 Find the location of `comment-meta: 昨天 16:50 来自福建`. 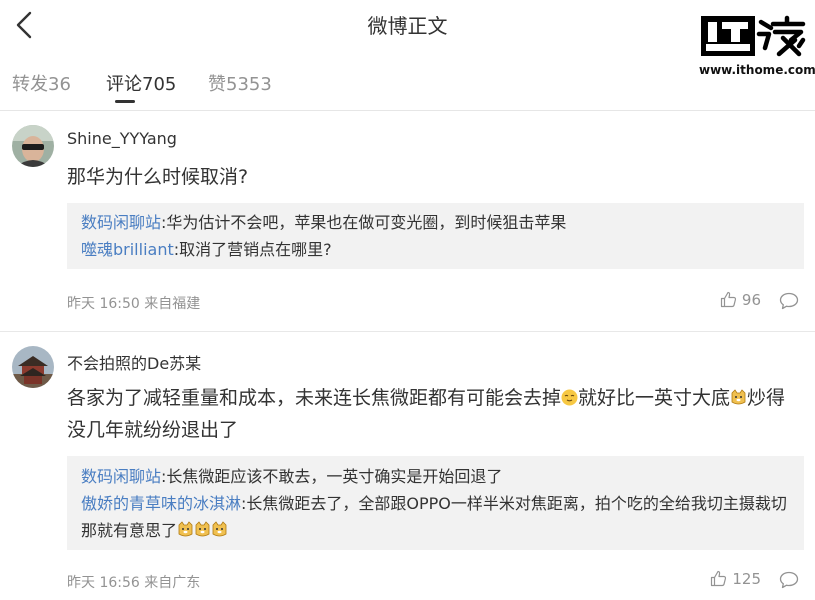

comment-meta: 昨天 16:50 来自福建 is located at coordinates (133, 303).